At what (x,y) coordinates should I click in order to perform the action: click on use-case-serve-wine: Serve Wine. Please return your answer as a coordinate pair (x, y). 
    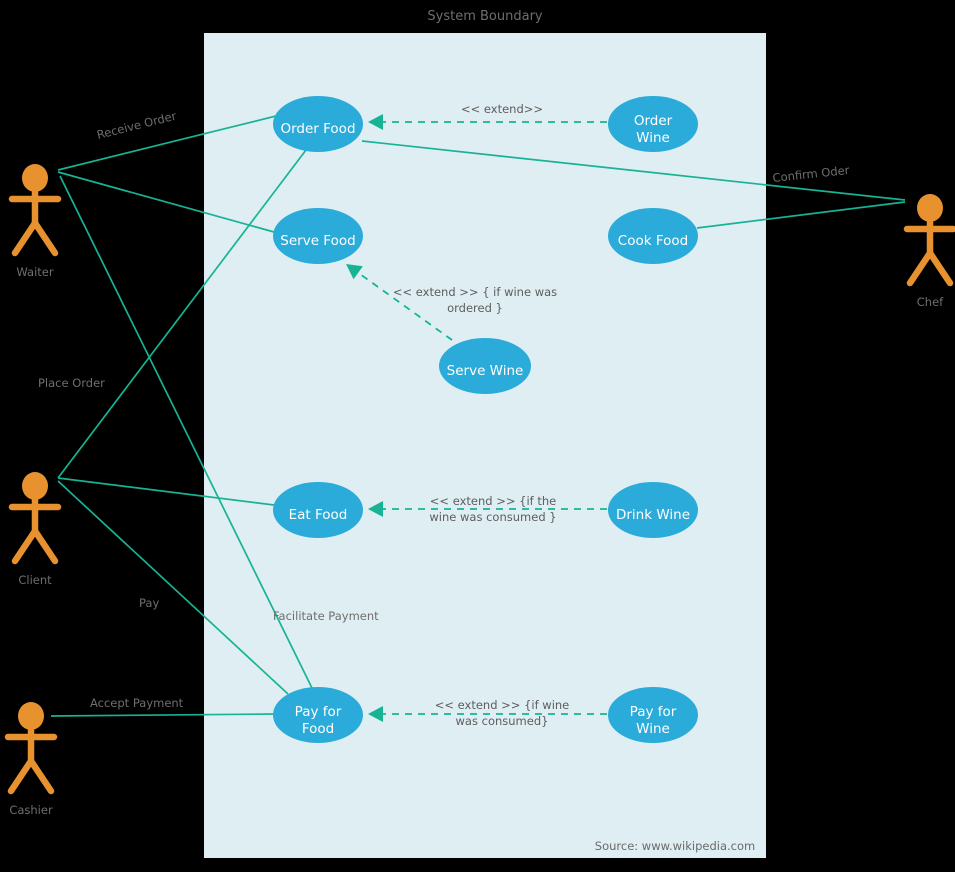
    Looking at the image, I should click on (485, 366).